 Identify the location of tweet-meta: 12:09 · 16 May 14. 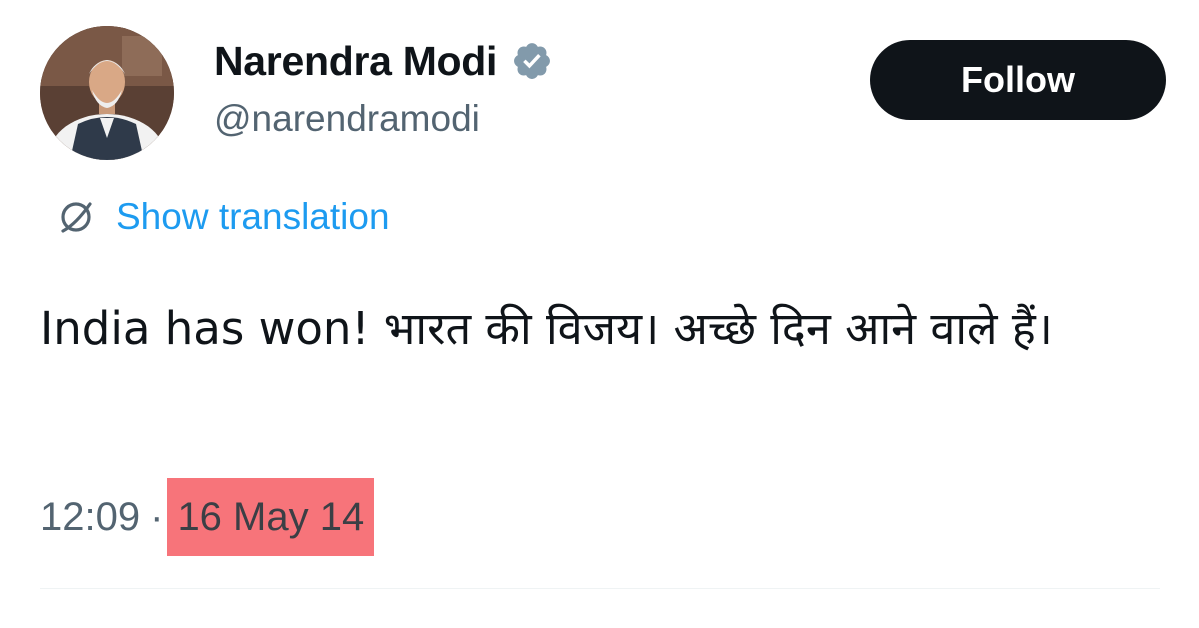
(207, 517).